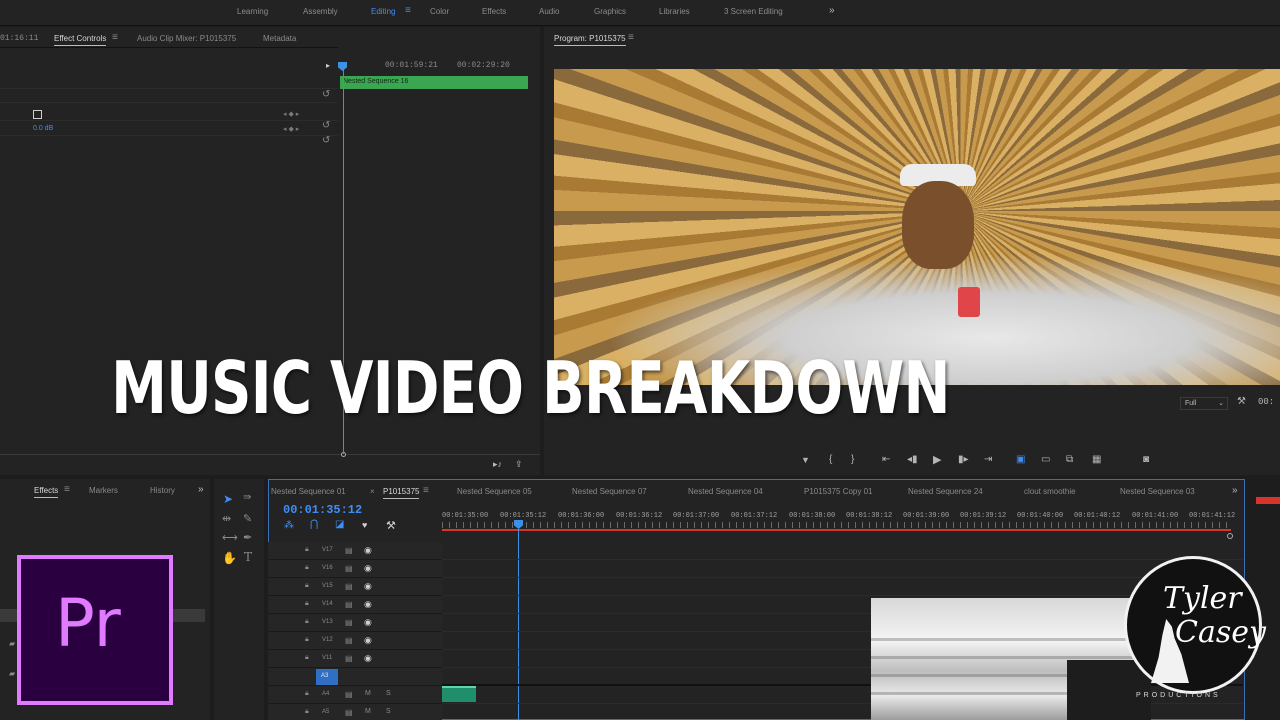  What do you see at coordinates (355, 695) in the screenshot?
I see `track-header-a4: 🔒︎ A4 ▤ M S` at bounding box center [355, 695].